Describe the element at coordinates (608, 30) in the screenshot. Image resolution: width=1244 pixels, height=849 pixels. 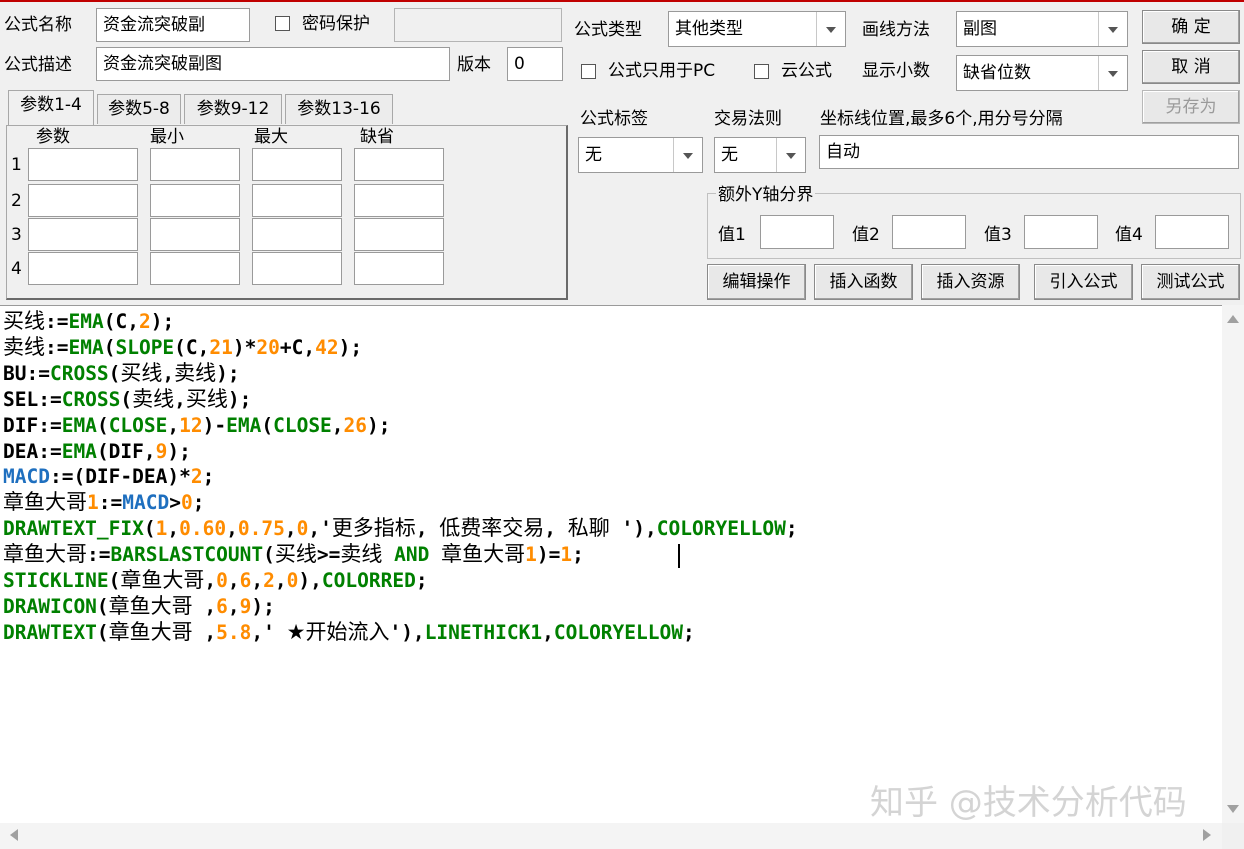
I see `formula-type-label: 公式类型` at that location.